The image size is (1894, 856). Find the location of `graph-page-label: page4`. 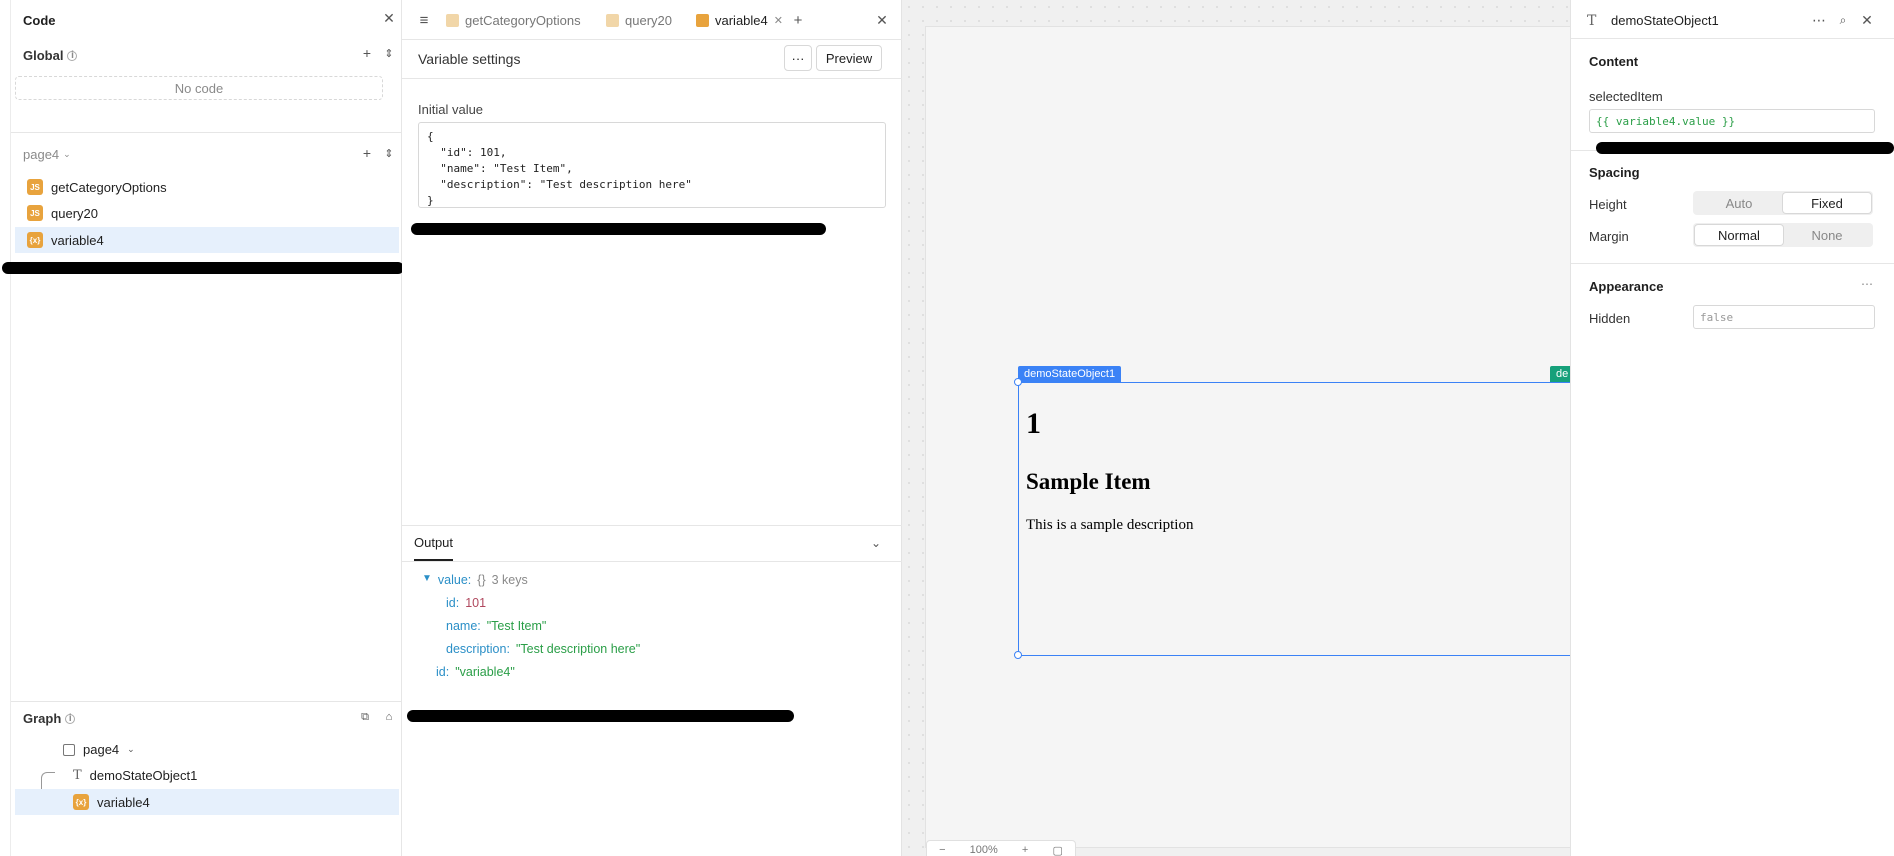

graph-page-label: page4 is located at coordinates (101, 749).